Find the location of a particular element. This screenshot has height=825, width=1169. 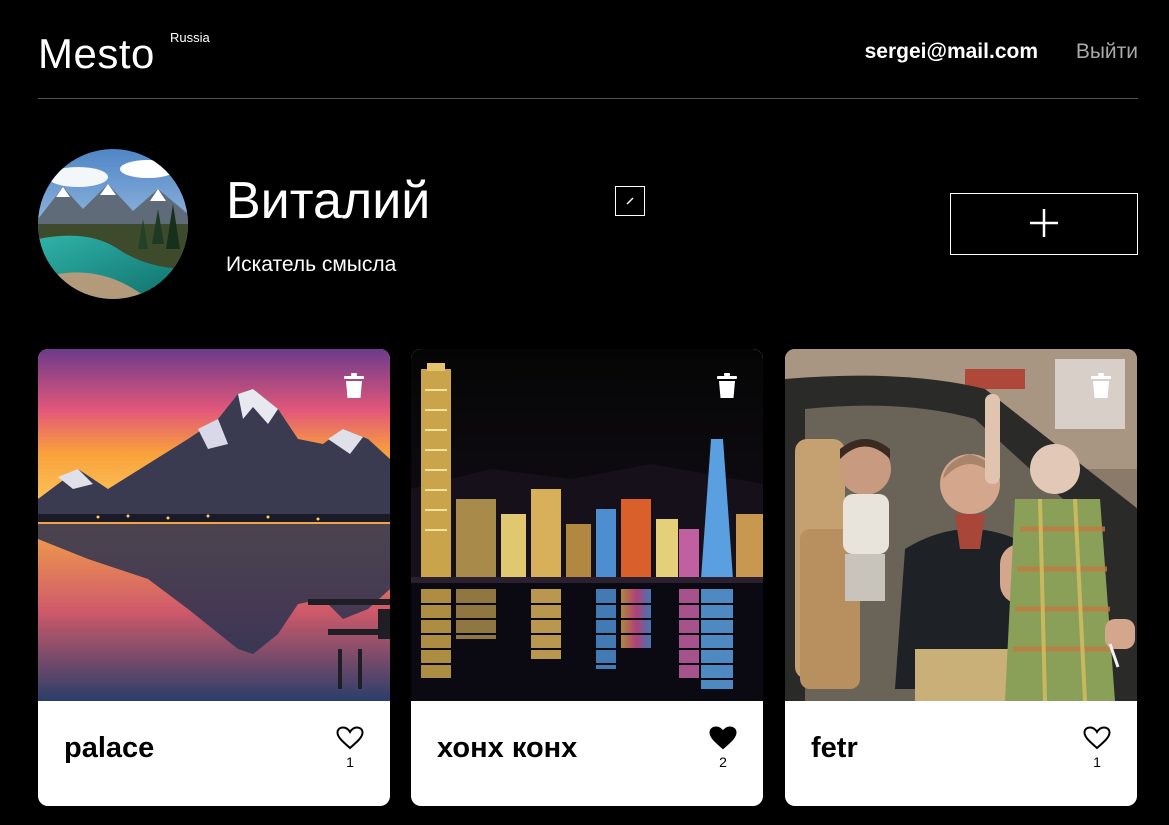

card-title: fetr is located at coordinates (834, 748).